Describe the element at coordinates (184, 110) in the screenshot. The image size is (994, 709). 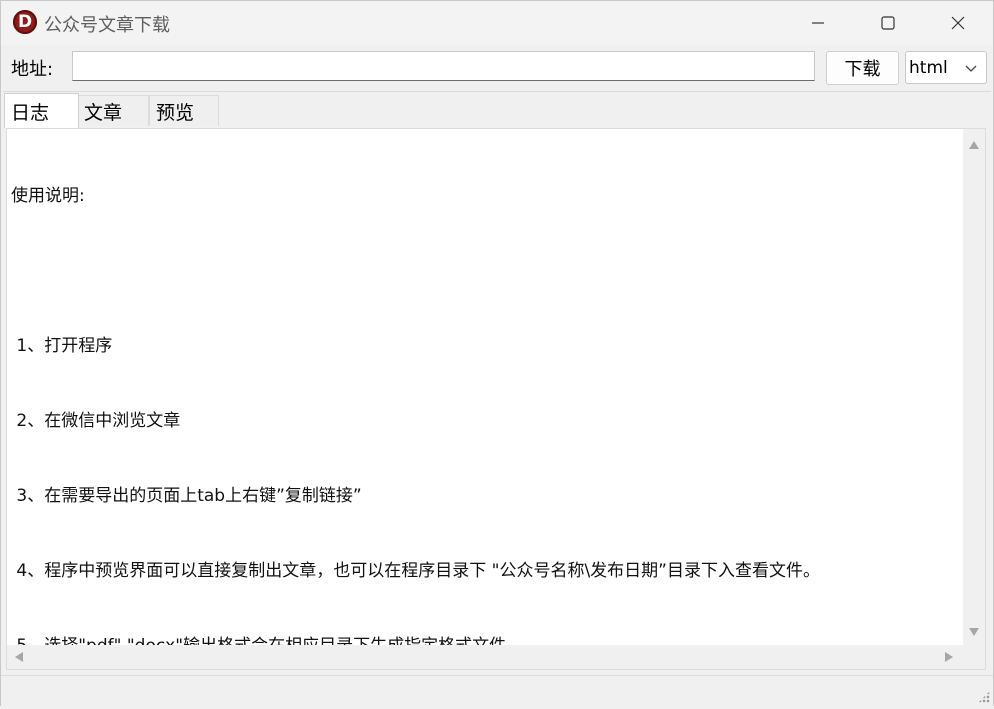
I see `tab-preview: 预览` at that location.